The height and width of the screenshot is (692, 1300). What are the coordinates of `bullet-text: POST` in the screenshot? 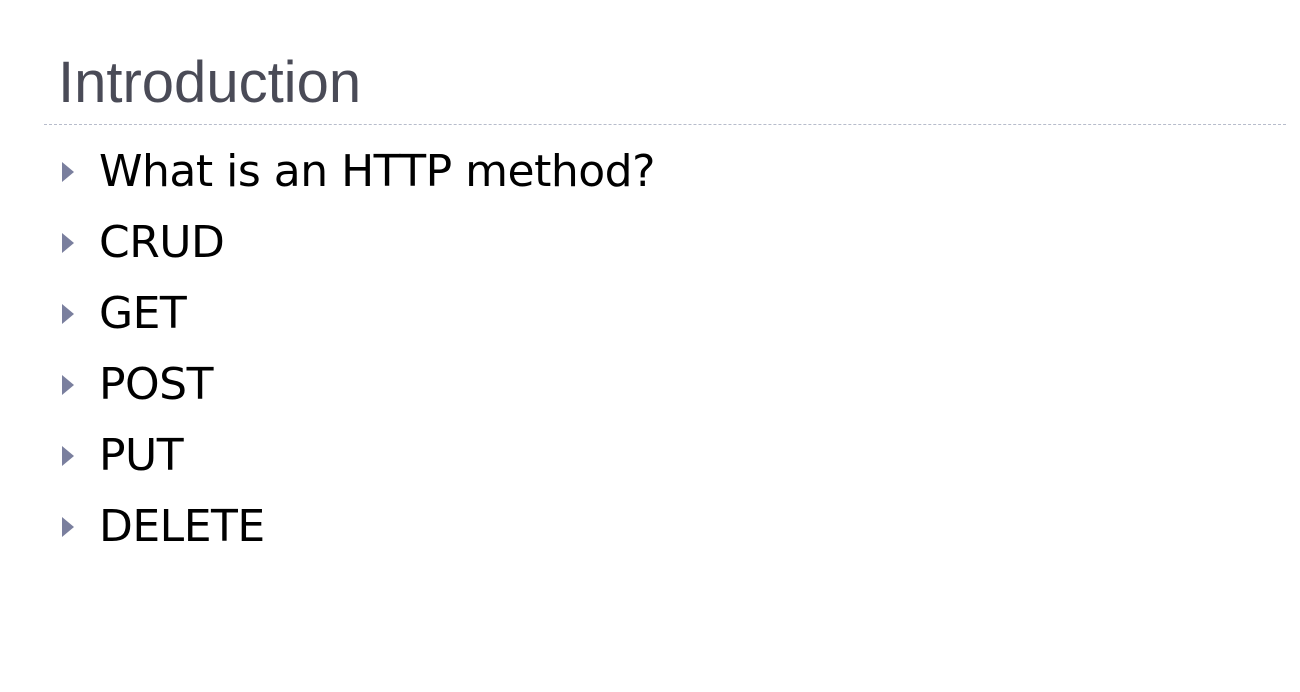 It's located at (156, 384).